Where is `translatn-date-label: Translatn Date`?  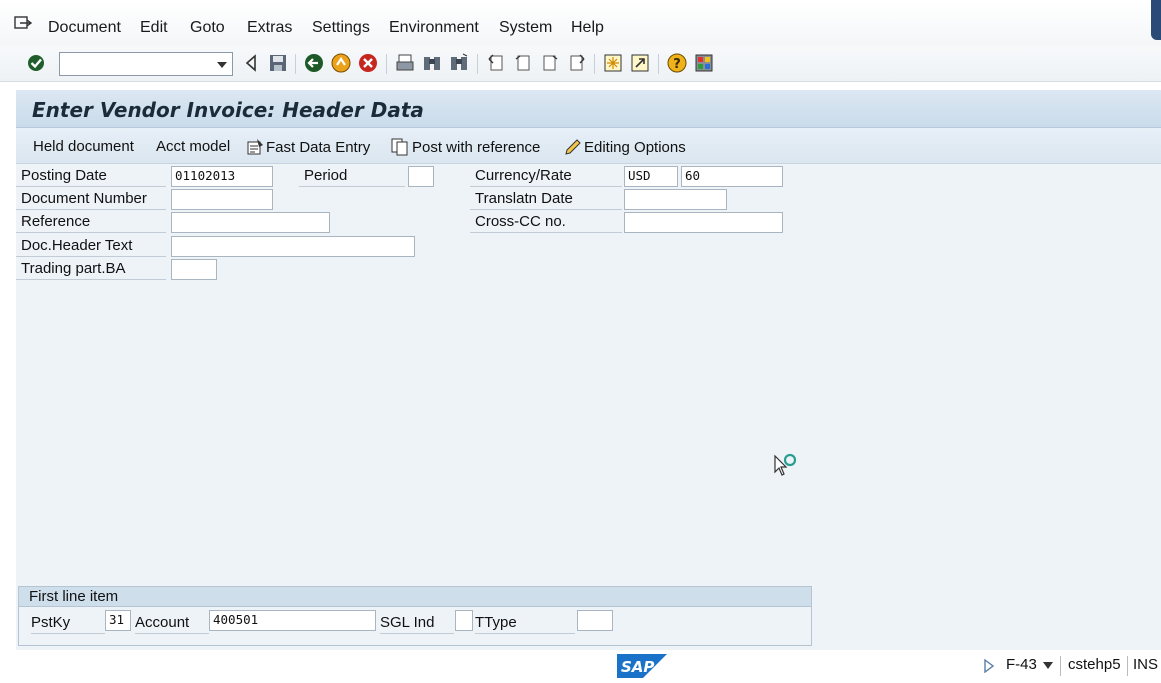 translatn-date-label: Translatn Date is located at coordinates (546, 199).